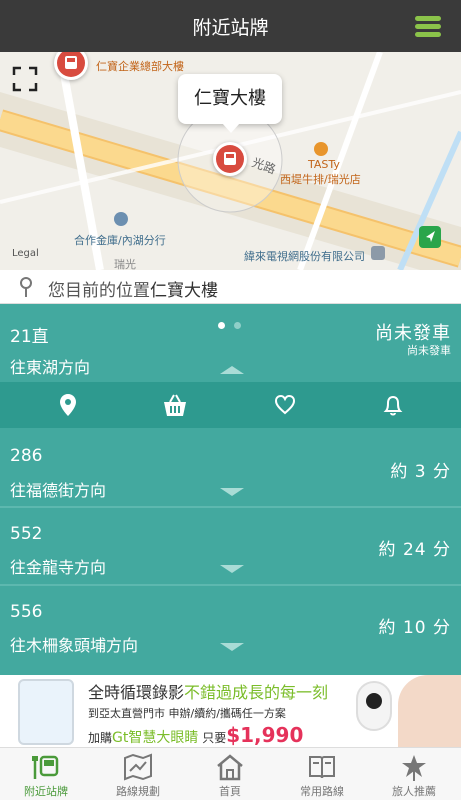  I want to click on tab-home: 首頁, so click(230, 774).